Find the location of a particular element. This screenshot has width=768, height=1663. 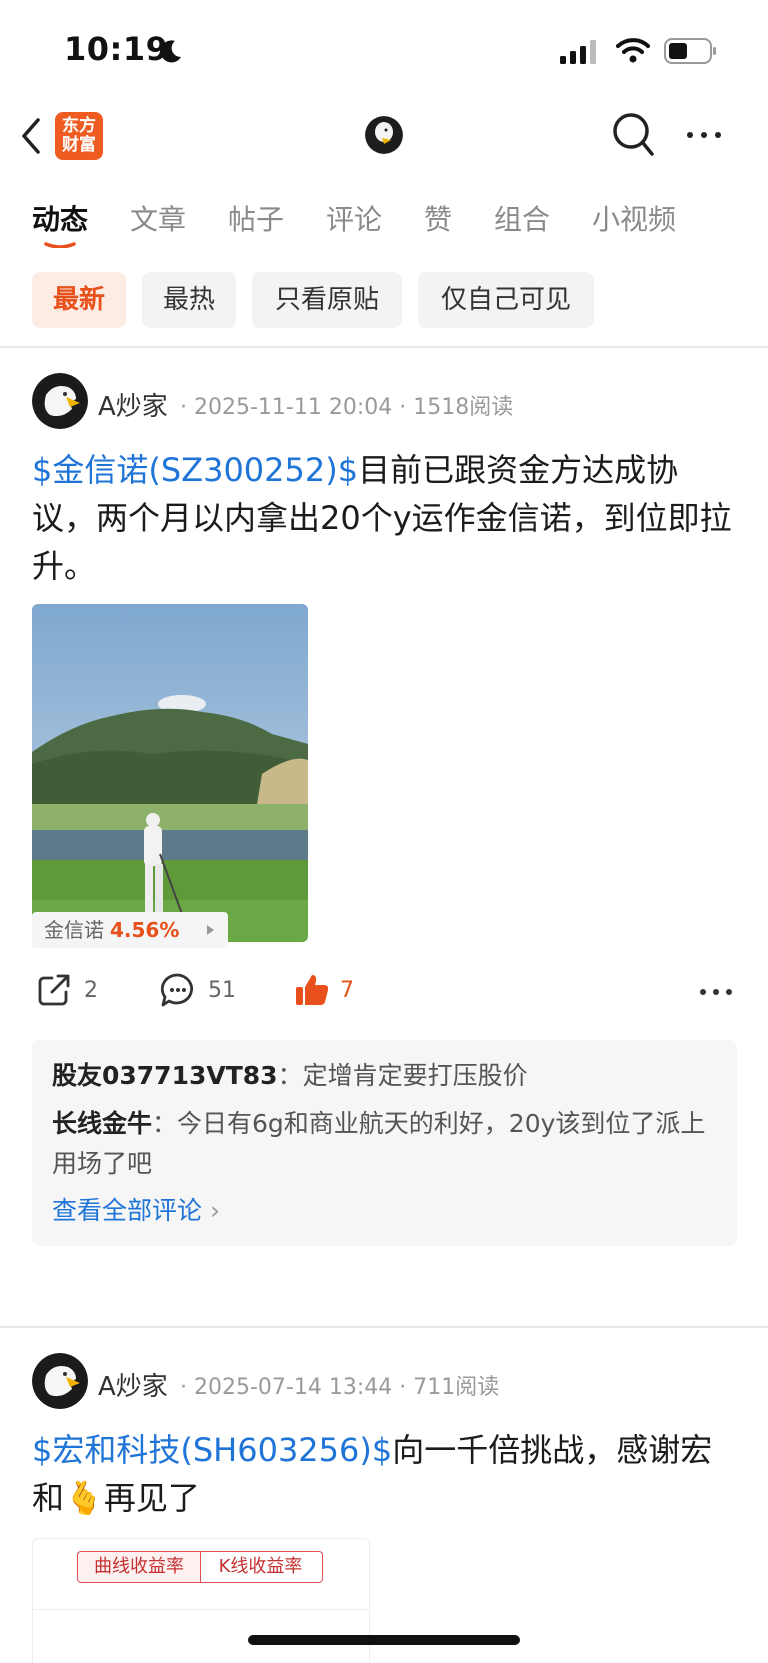

tab-dongtai: 动态 is located at coordinates (60, 218).